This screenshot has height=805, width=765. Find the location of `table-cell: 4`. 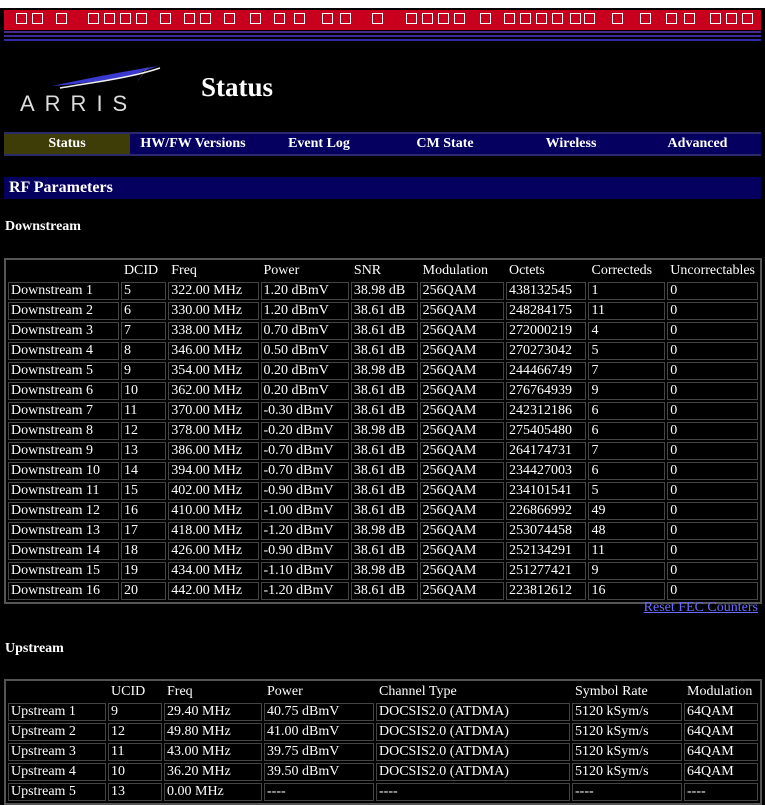

table-cell: 4 is located at coordinates (627, 331).